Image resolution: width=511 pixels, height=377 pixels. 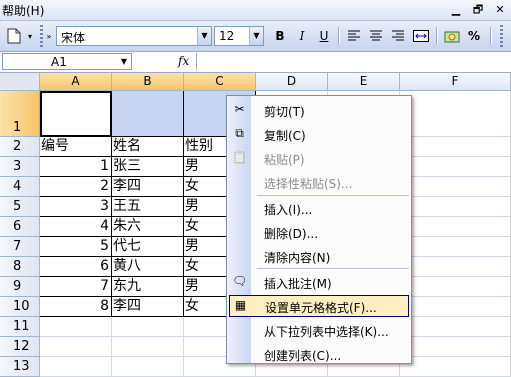 I want to click on font-size-combo: 12 ▼, so click(x=239, y=36).